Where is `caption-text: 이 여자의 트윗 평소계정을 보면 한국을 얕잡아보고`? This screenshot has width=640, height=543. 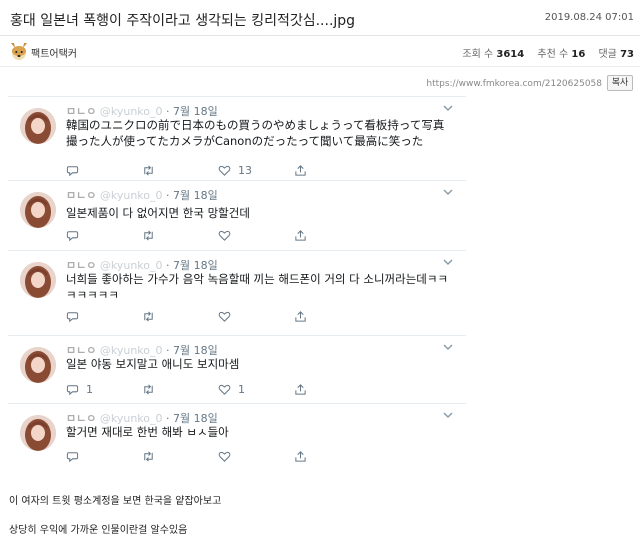
caption-text: 이 여자의 트윗 평소계정을 보면 한국을 얕잡아보고 is located at coordinates (115, 501).